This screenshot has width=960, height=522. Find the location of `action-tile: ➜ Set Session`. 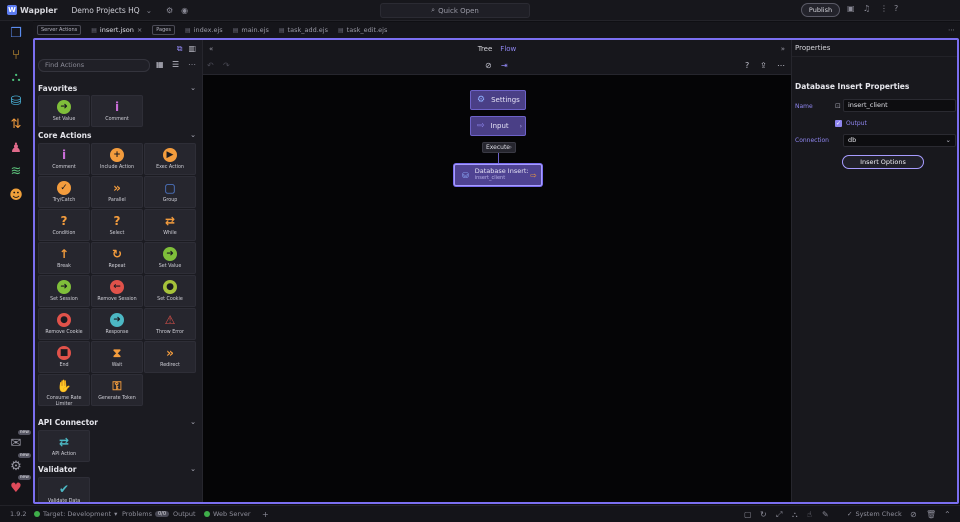

action-tile: ➜ Set Session is located at coordinates (64, 291).